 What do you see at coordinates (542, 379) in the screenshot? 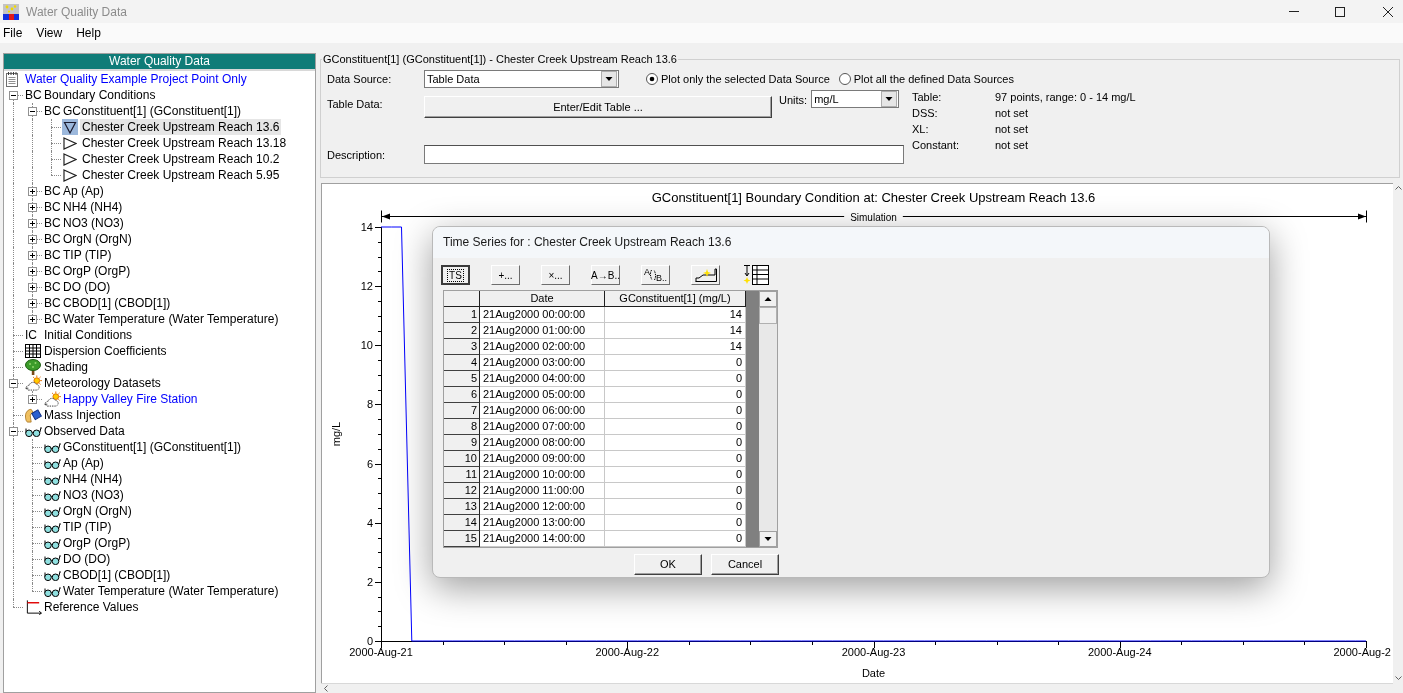
I see `table-cell: 21Aug2000 04:00:00` at bounding box center [542, 379].